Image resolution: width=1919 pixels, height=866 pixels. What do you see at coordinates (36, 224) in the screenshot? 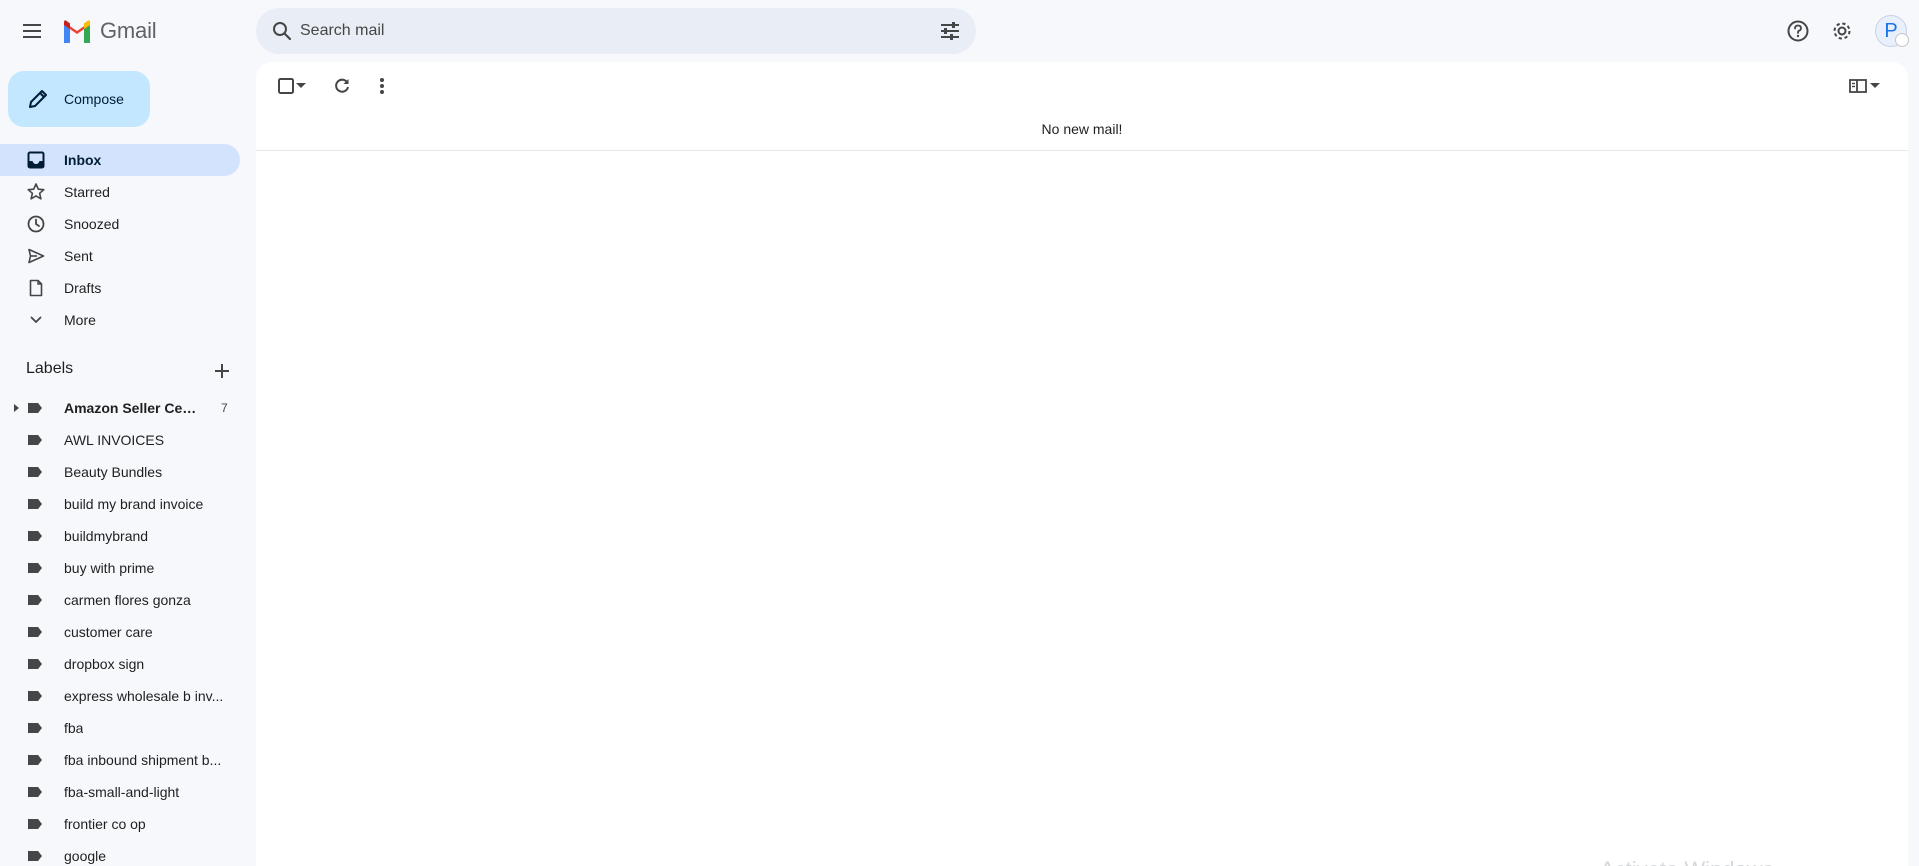
I see `clock-icon` at bounding box center [36, 224].